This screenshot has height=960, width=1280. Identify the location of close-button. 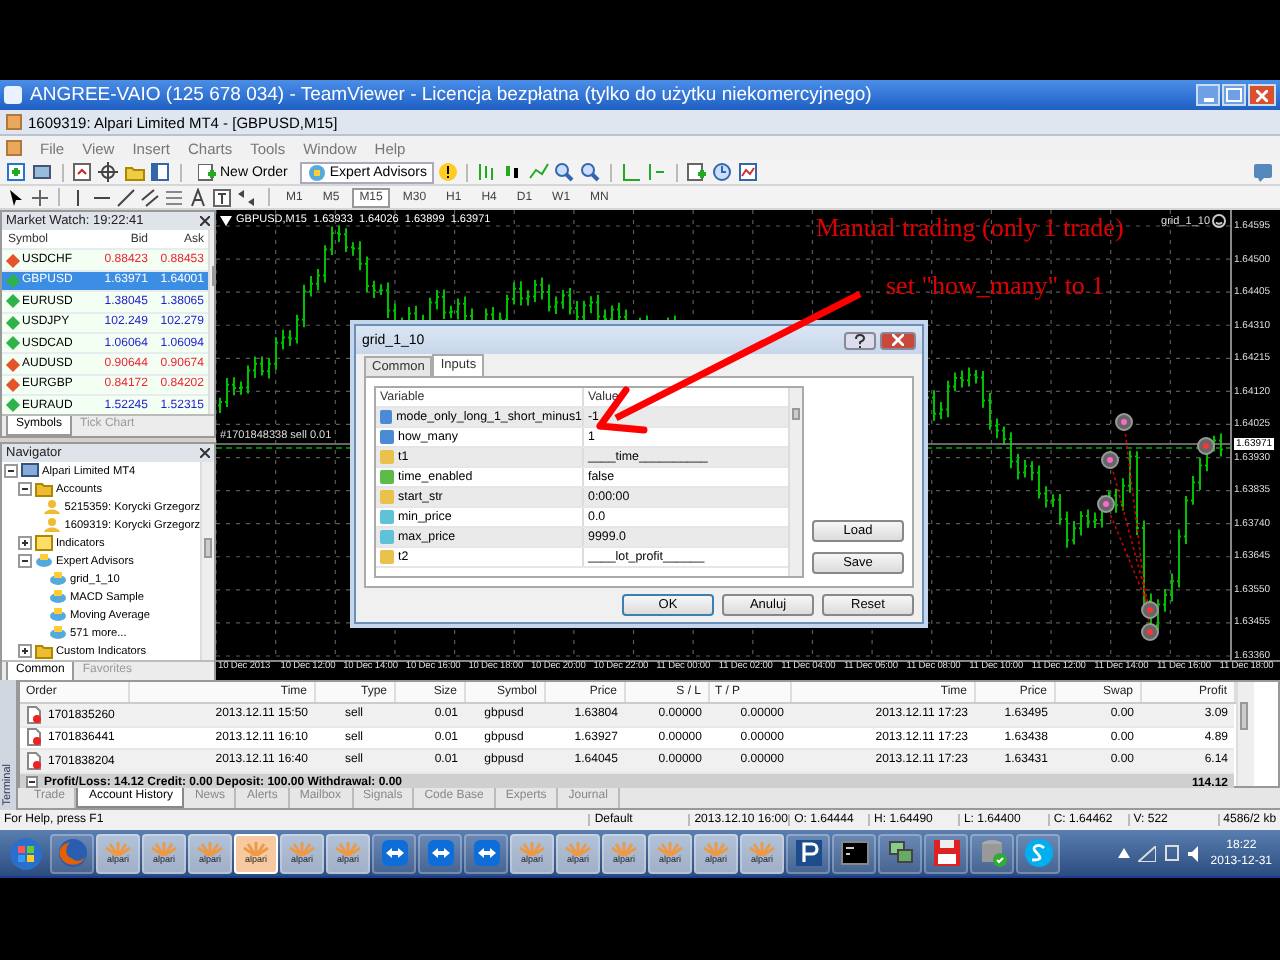
(898, 340).